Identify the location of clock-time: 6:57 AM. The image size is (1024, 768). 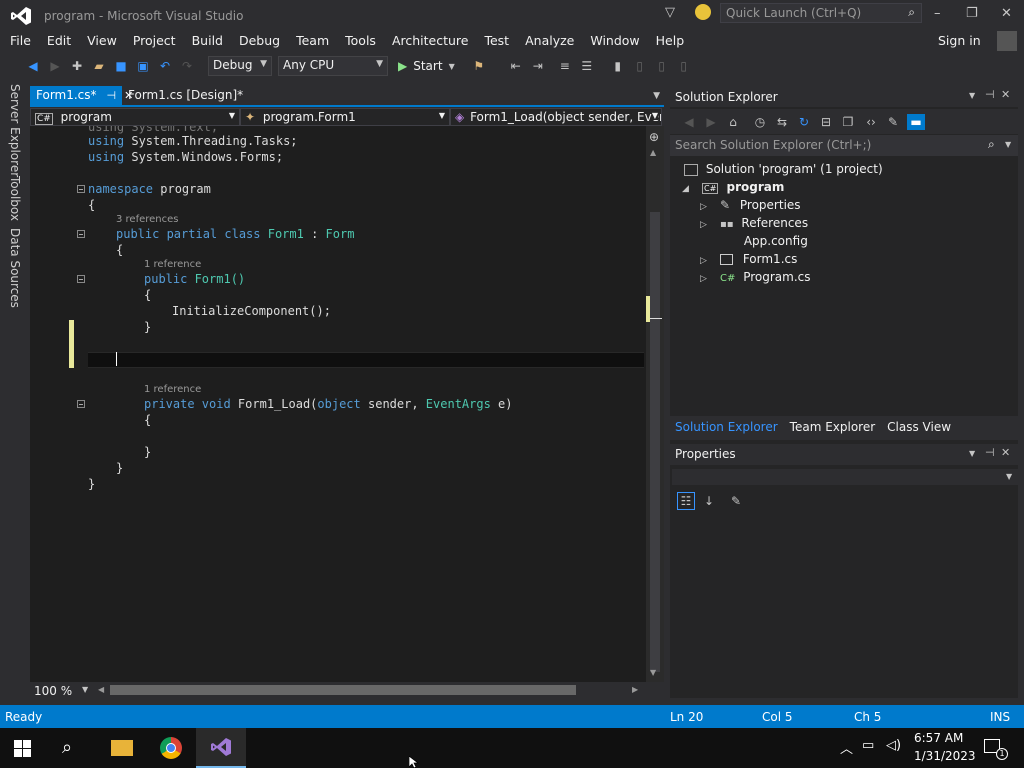
(938, 738).